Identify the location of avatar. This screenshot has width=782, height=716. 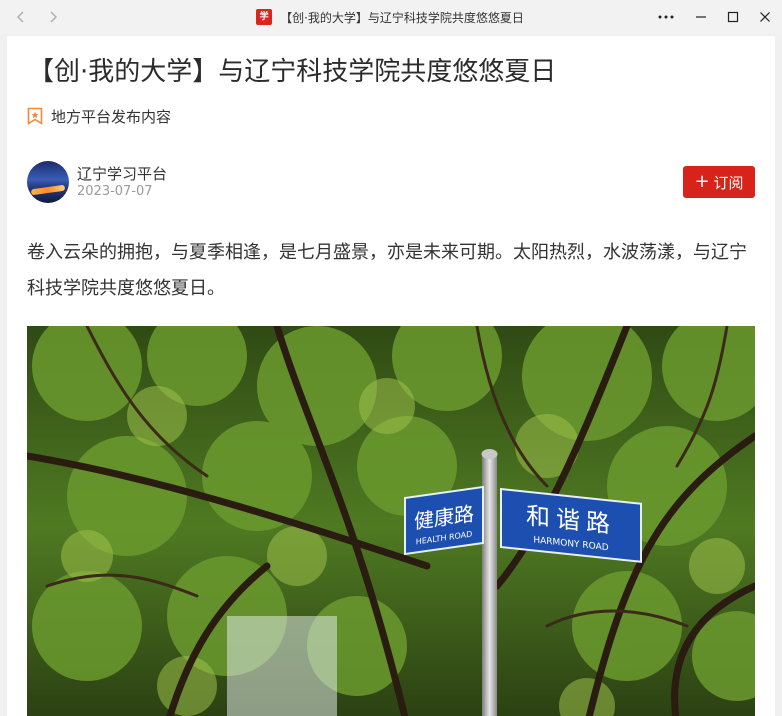
(48, 182).